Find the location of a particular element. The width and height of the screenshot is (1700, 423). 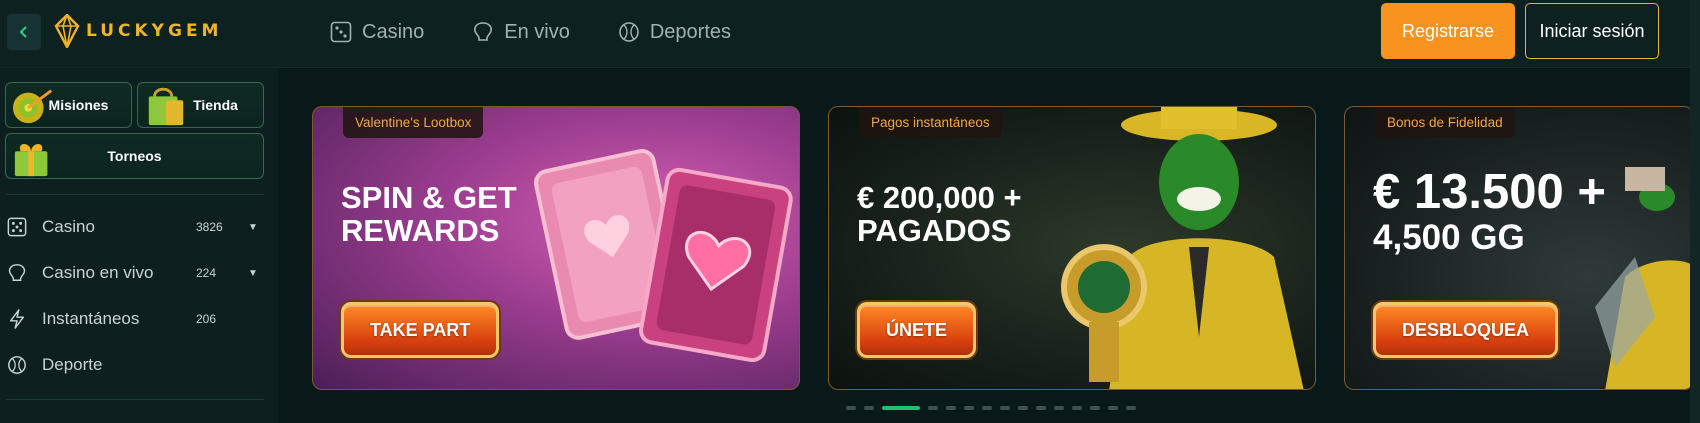

headline-line: PAGADOS is located at coordinates (934, 230).